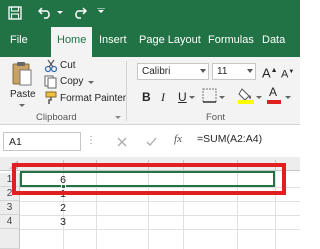  I want to click on paste-button: Paste, so click(22, 84).